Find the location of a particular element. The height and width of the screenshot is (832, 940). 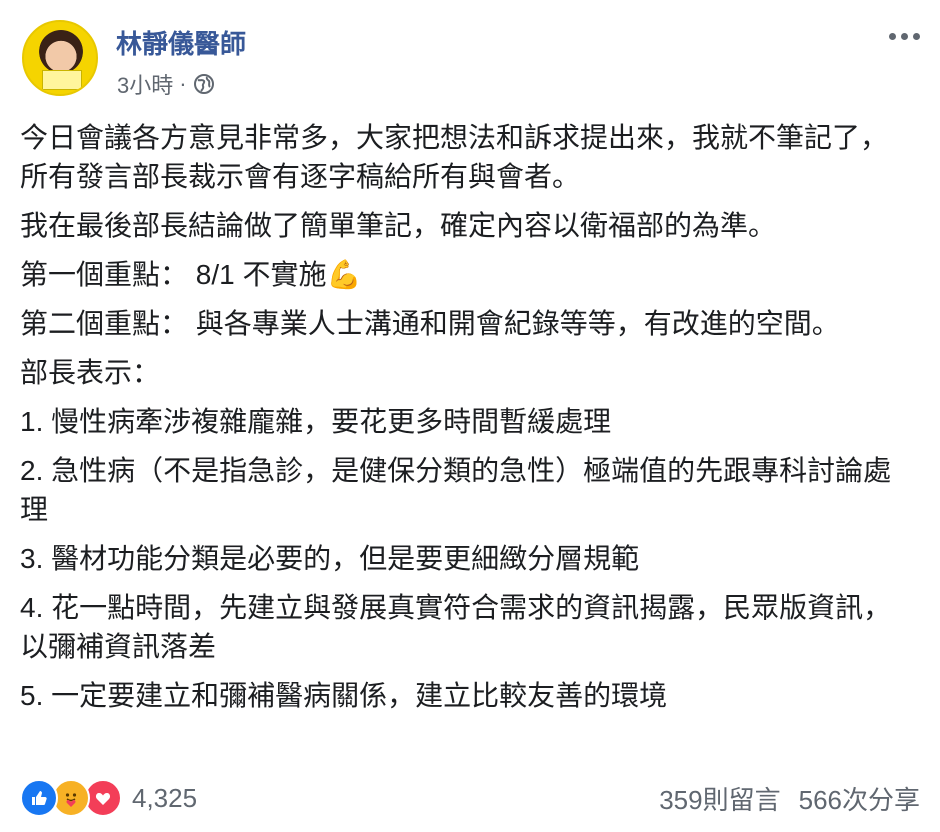

post-time: 3小時 is located at coordinates (145, 84).